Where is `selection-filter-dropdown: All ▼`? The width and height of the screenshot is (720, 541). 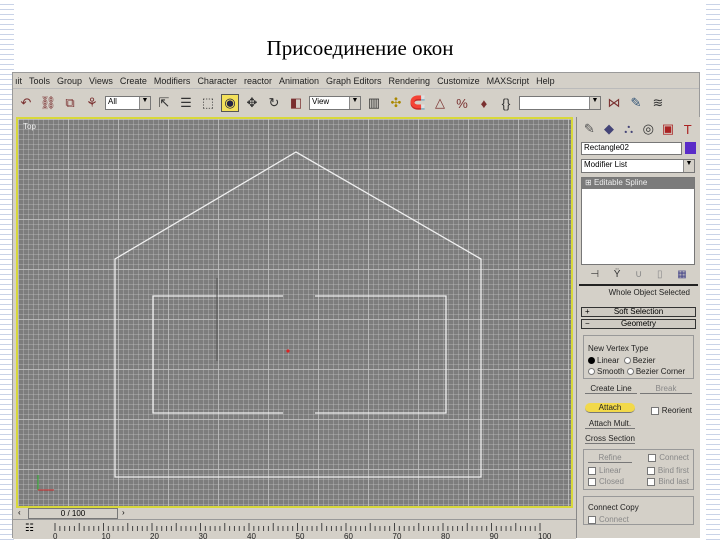 selection-filter-dropdown: All ▼ is located at coordinates (128, 103).